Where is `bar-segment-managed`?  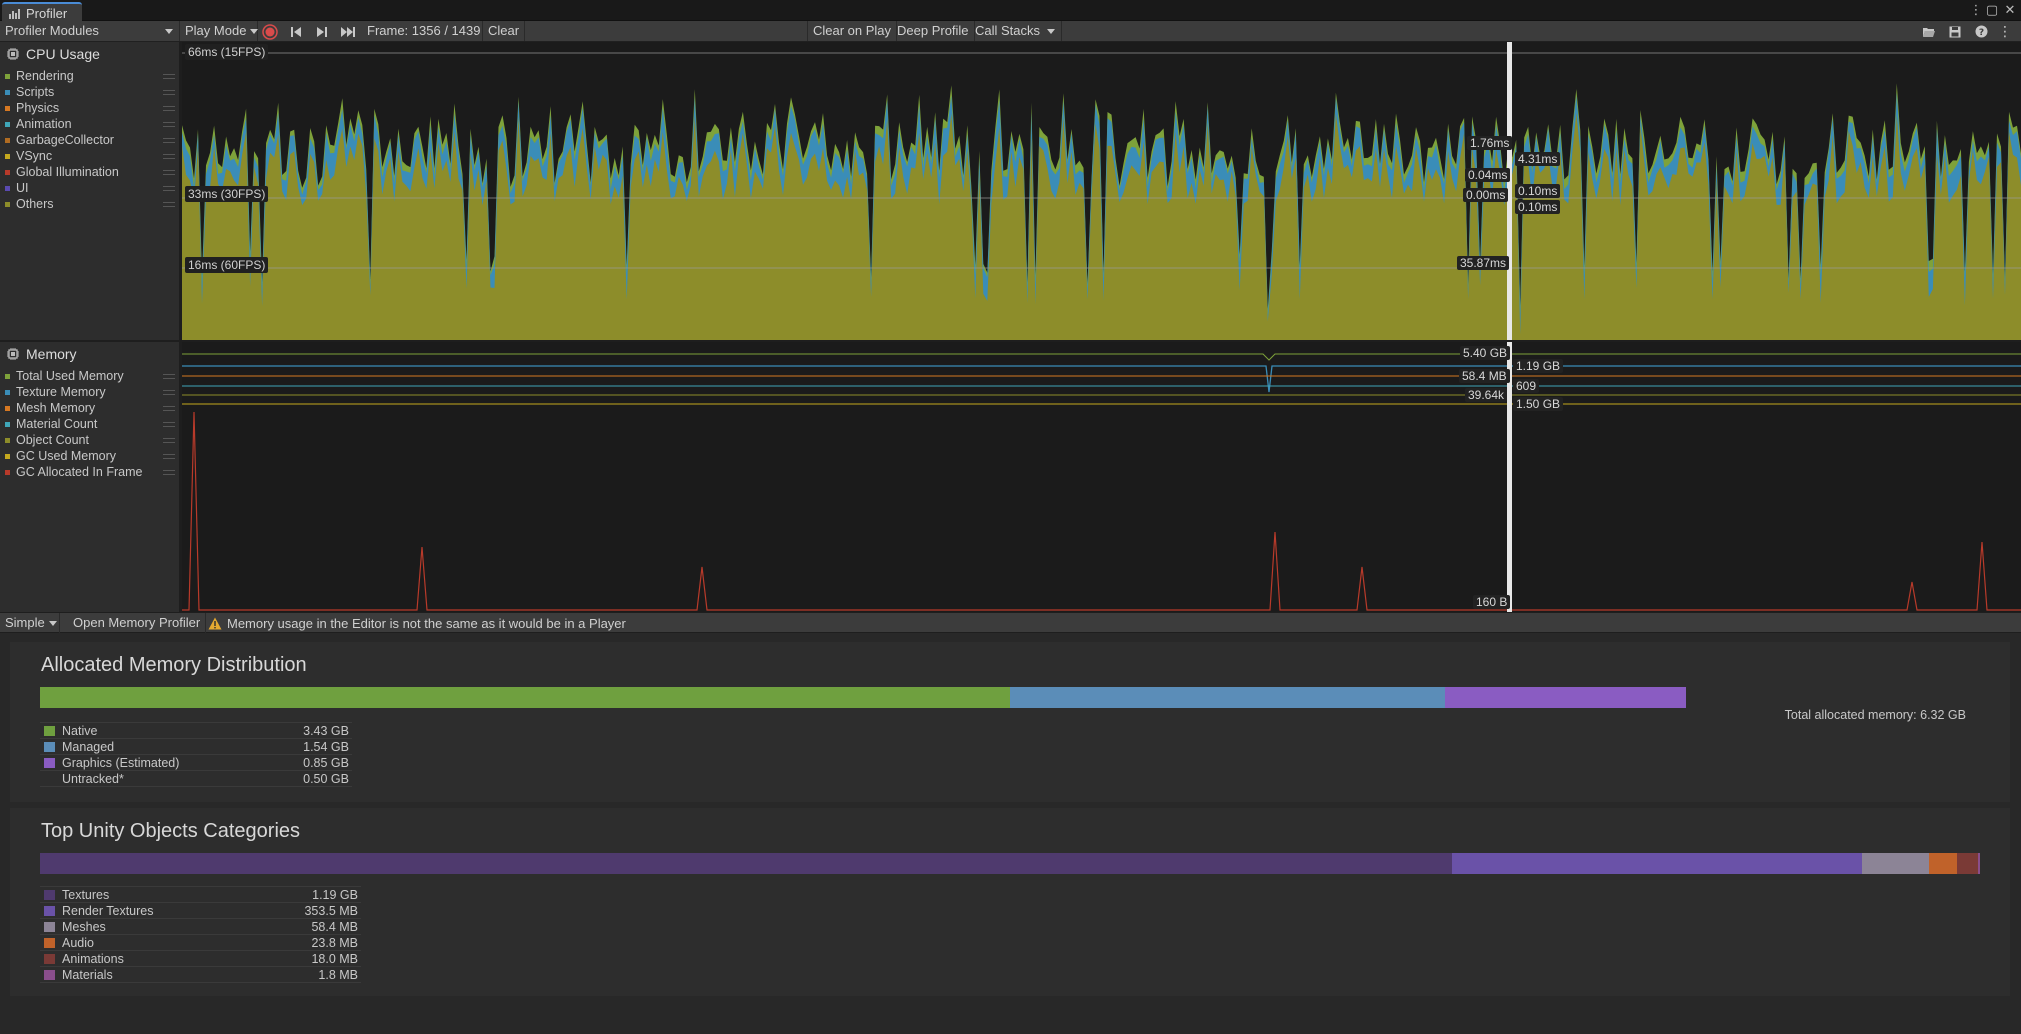
bar-segment-managed is located at coordinates (1227, 697).